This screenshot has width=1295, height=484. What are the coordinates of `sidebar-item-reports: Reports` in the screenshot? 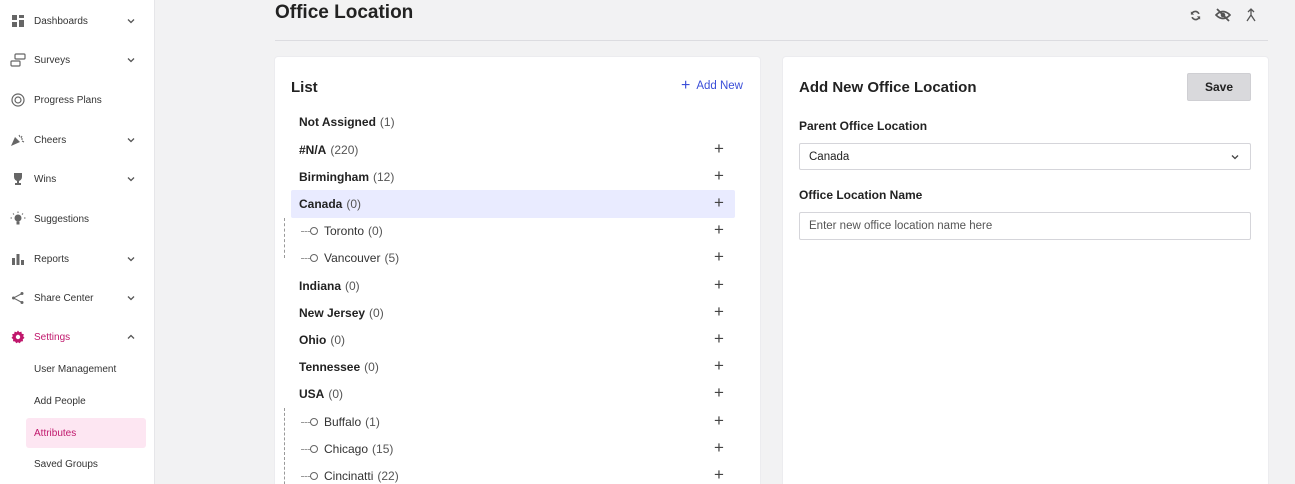 It's located at (77, 259).